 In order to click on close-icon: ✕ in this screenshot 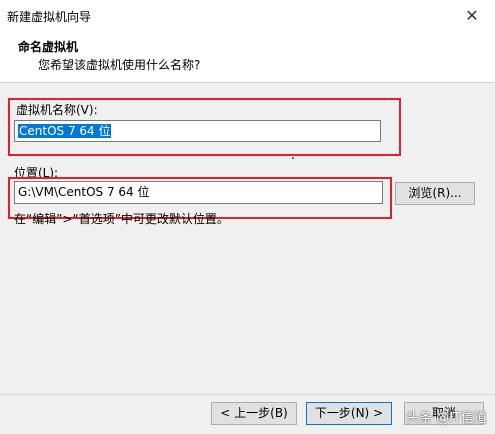, I will do `click(472, 16)`.